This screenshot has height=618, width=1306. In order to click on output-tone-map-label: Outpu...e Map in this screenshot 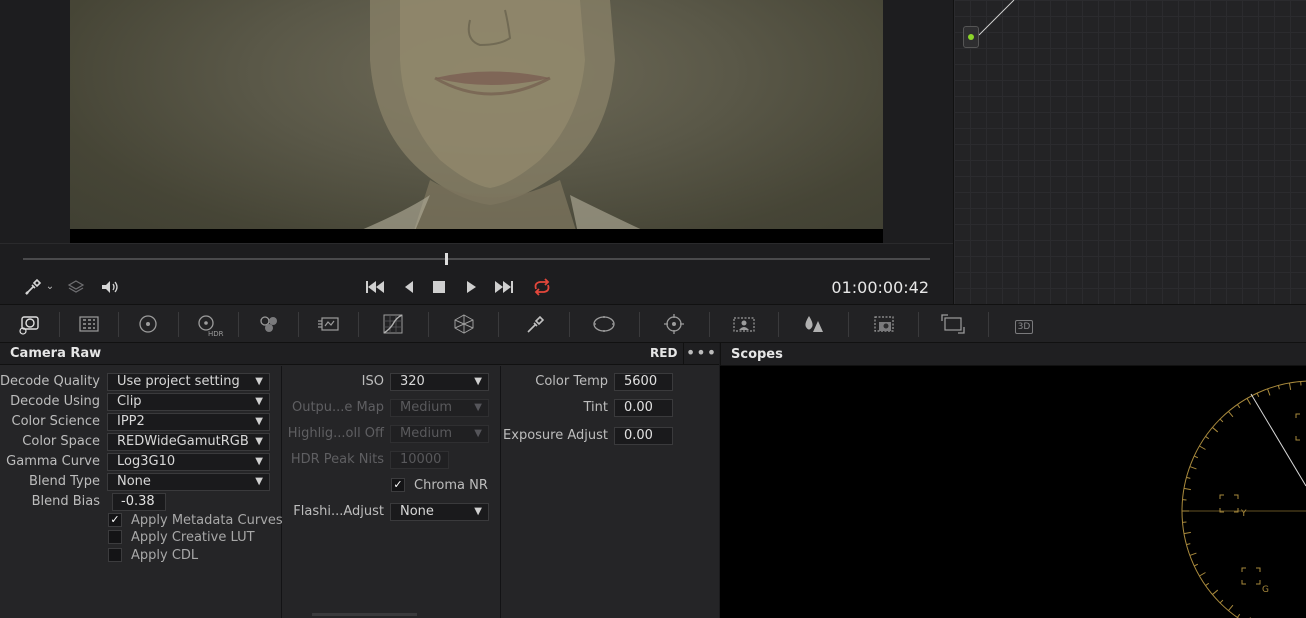, I will do `click(337, 407)`.